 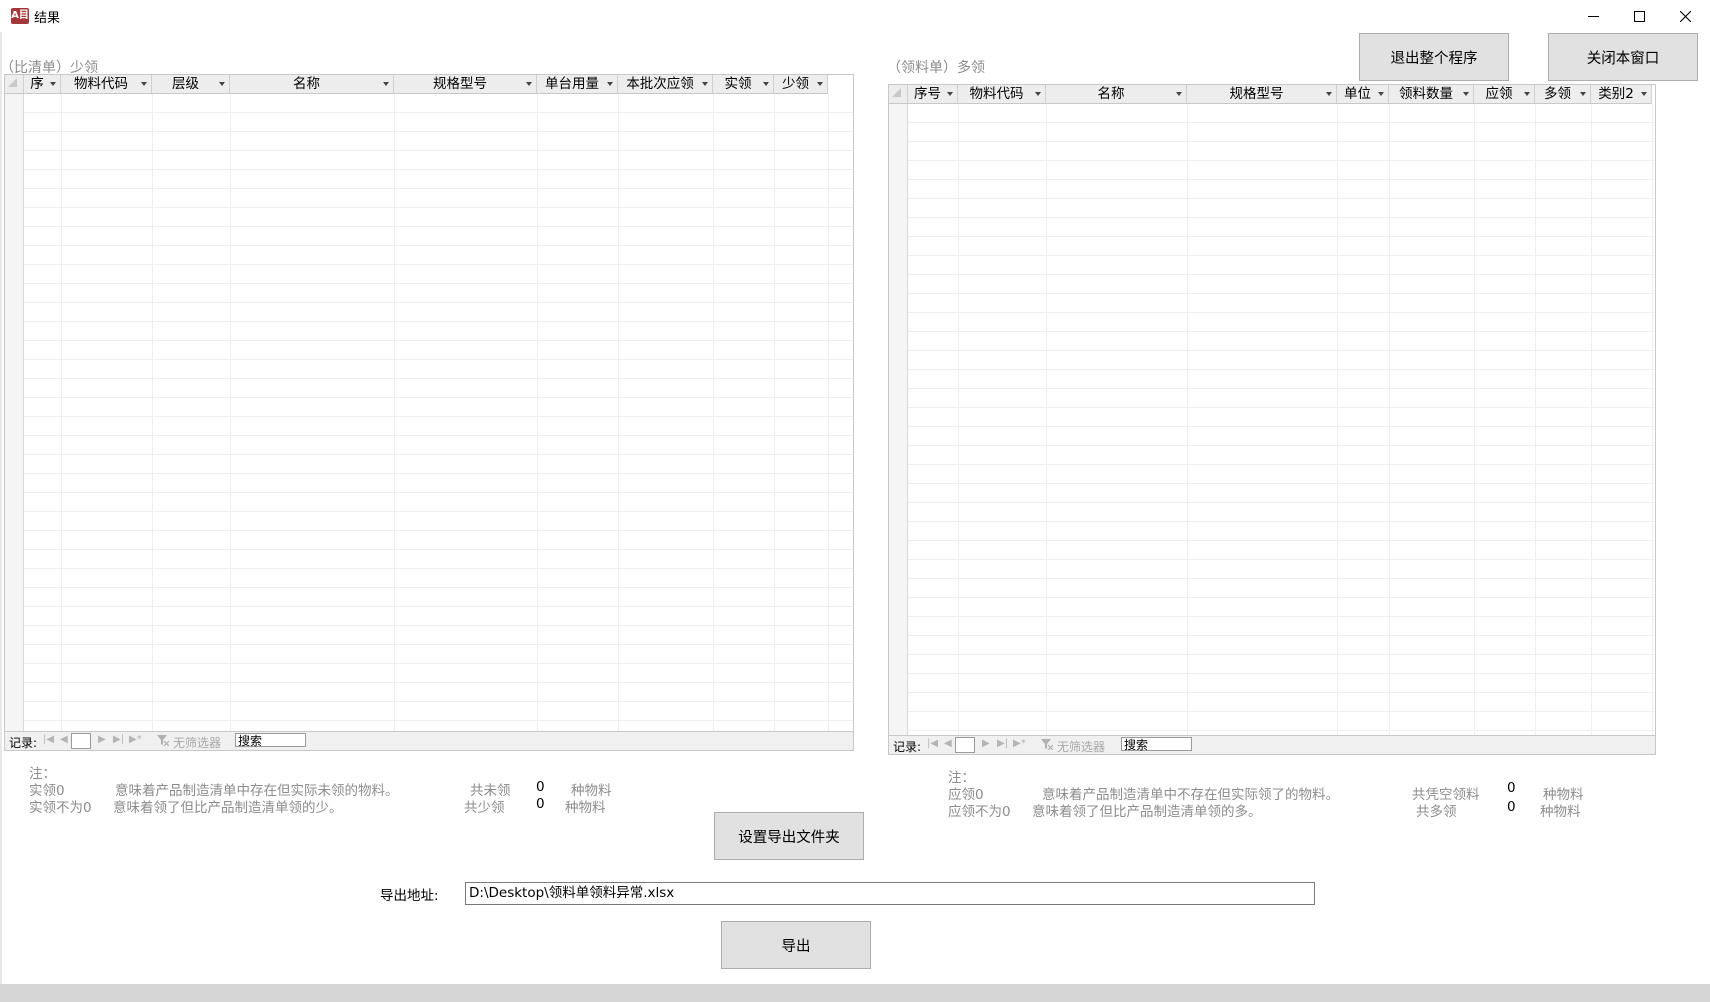 What do you see at coordinates (409, 896) in the screenshot?
I see `export-path-label: 导出地址:` at bounding box center [409, 896].